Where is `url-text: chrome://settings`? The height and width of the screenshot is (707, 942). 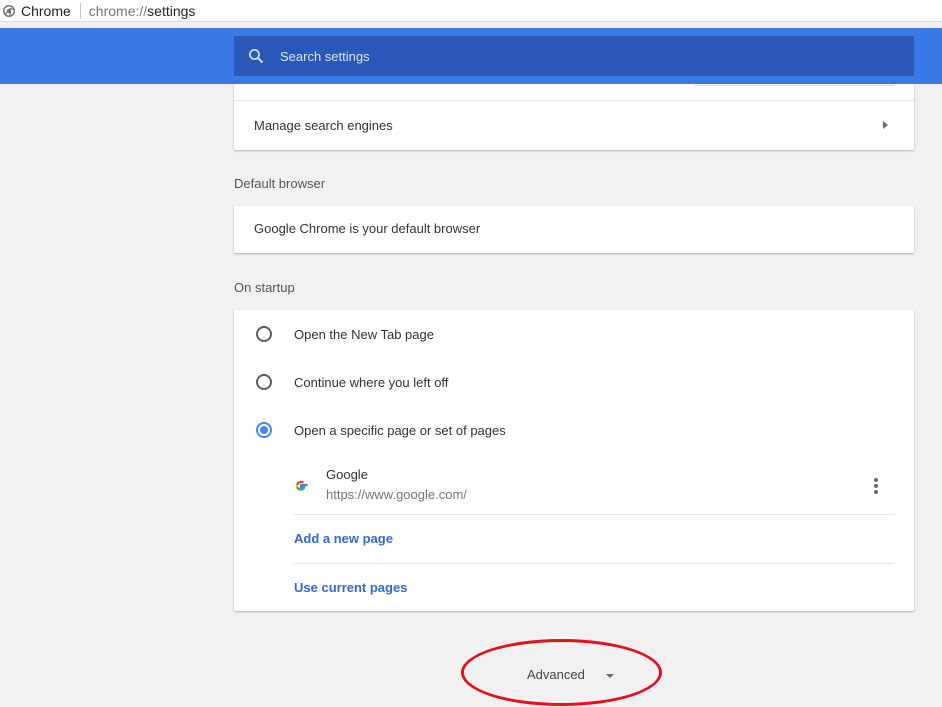
url-text: chrome://settings is located at coordinates (142, 11).